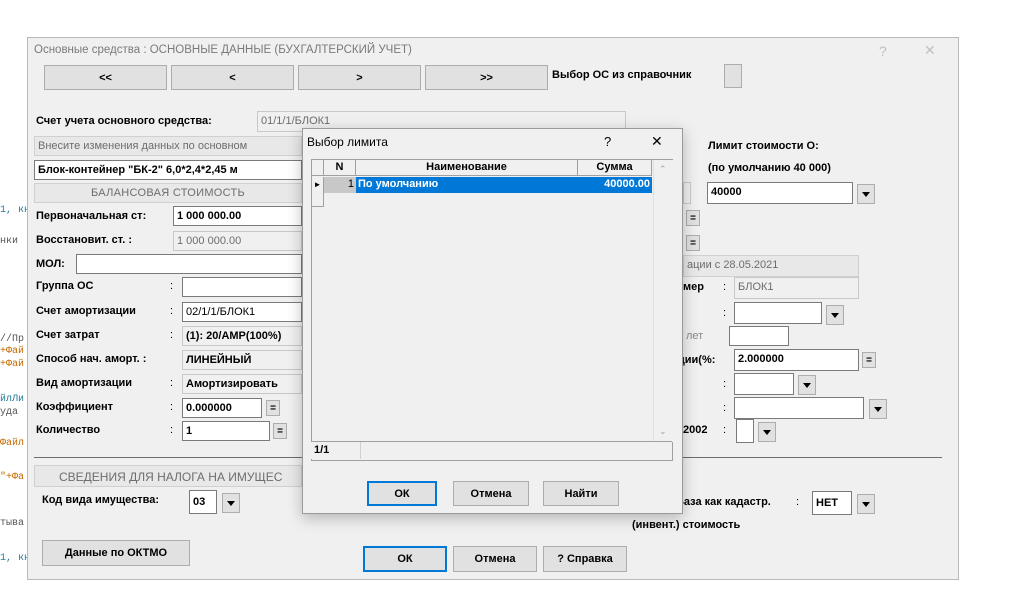 The height and width of the screenshot is (612, 1024). Describe the element at coordinates (359, 77) in the screenshot. I see `nav-next-button: >` at that location.